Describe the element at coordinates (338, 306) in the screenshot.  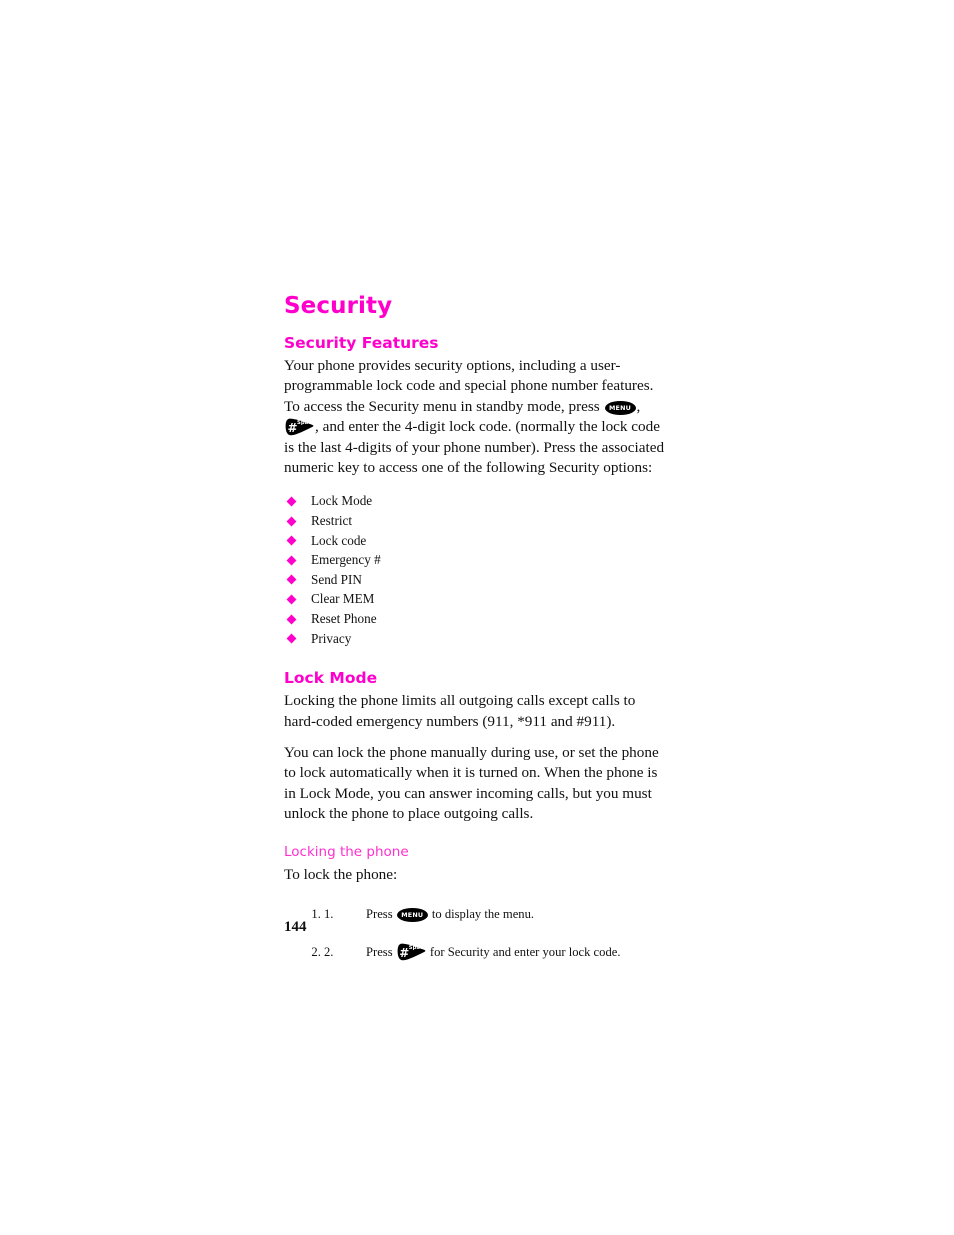
I see `page-title: Security` at that location.